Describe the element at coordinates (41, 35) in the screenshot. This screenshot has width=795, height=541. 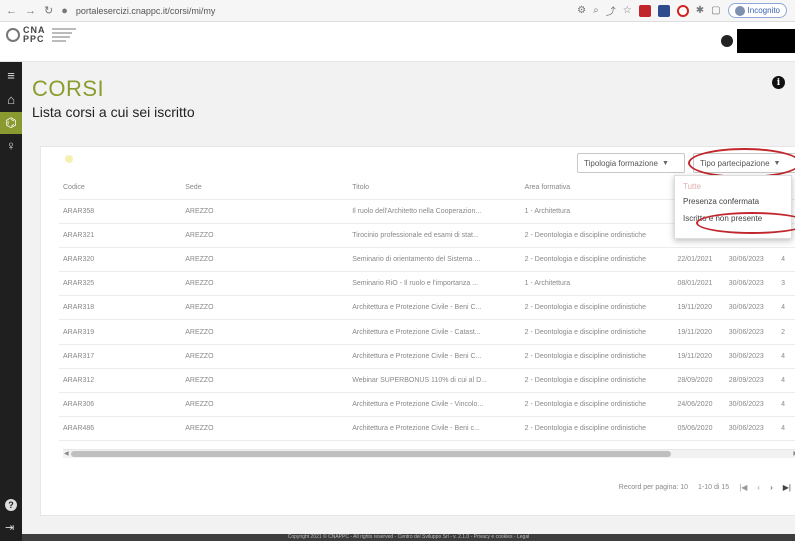
I see `cnappc-logo: CNA PPC` at that location.